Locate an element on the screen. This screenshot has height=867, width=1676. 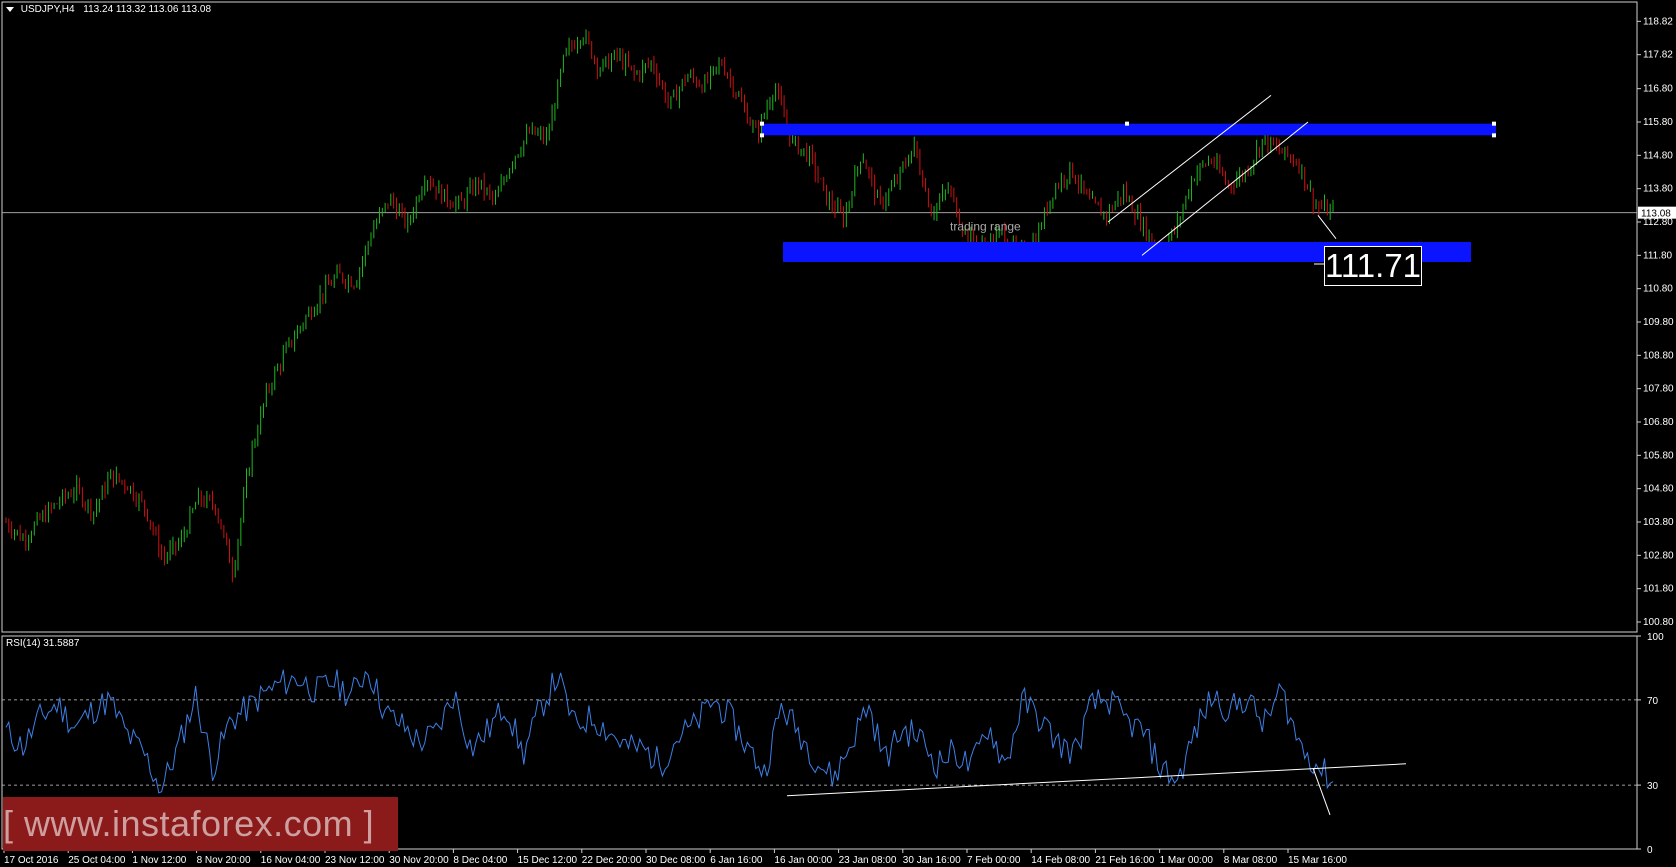
rsi-line is located at coordinates (669, 731).